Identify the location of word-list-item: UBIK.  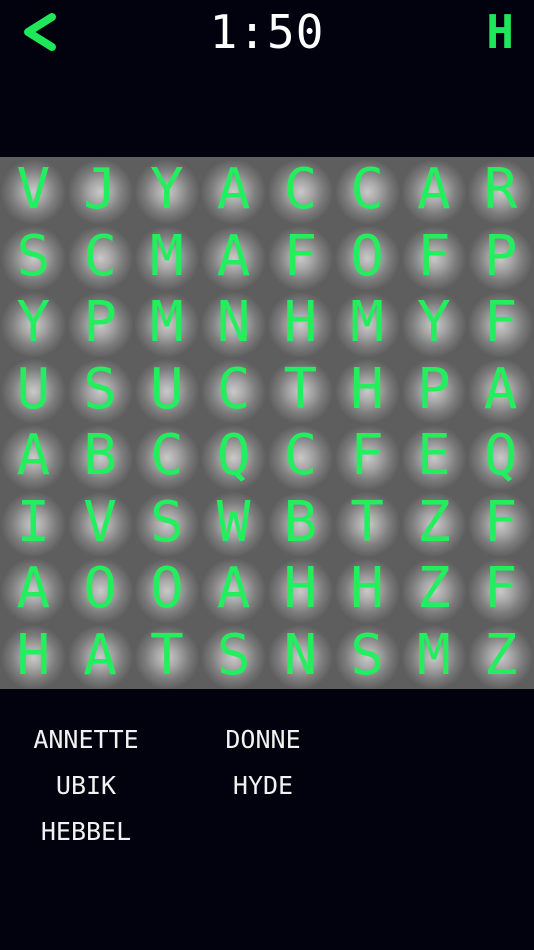
(86, 785).